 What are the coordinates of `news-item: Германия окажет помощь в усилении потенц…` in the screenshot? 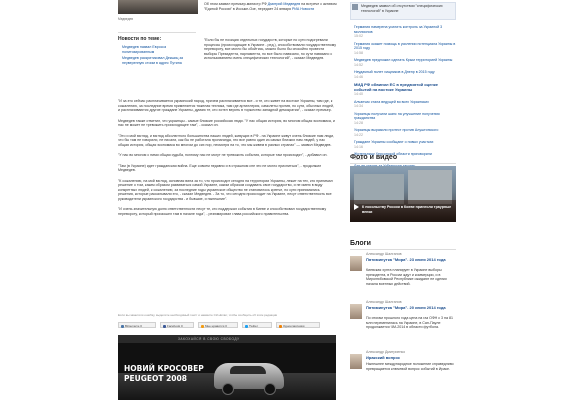 It's located at (403, 49).